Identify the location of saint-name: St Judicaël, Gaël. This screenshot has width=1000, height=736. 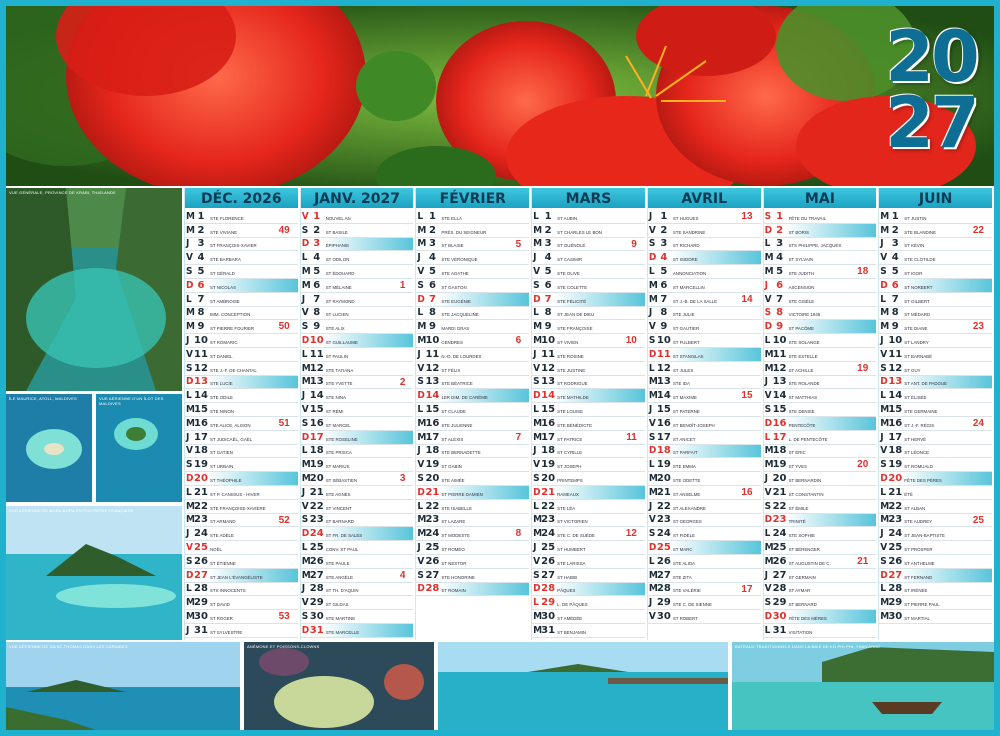
(231, 439).